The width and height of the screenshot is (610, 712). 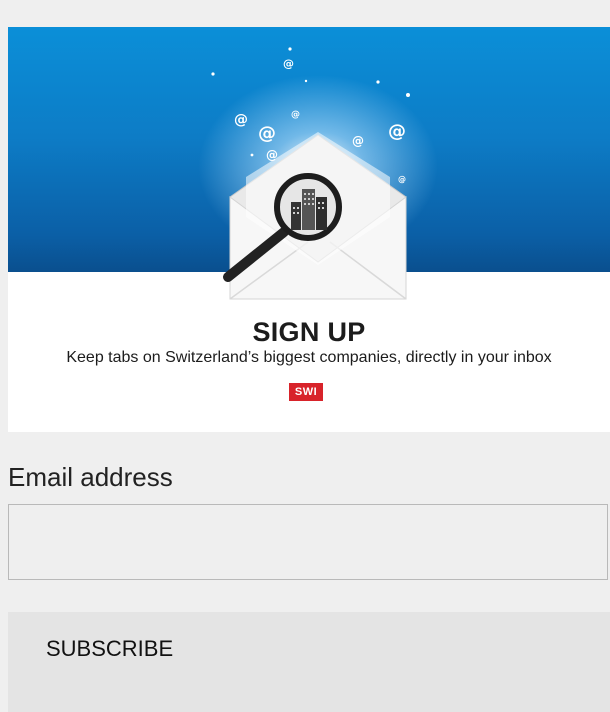 What do you see at coordinates (306, 392) in the screenshot?
I see `swi-logo: SWI` at bounding box center [306, 392].